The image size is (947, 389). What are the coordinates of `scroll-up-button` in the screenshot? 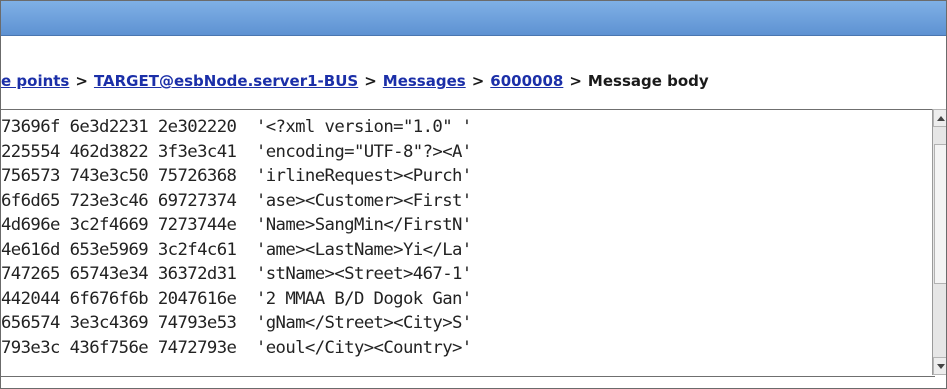 It's located at (939, 118).